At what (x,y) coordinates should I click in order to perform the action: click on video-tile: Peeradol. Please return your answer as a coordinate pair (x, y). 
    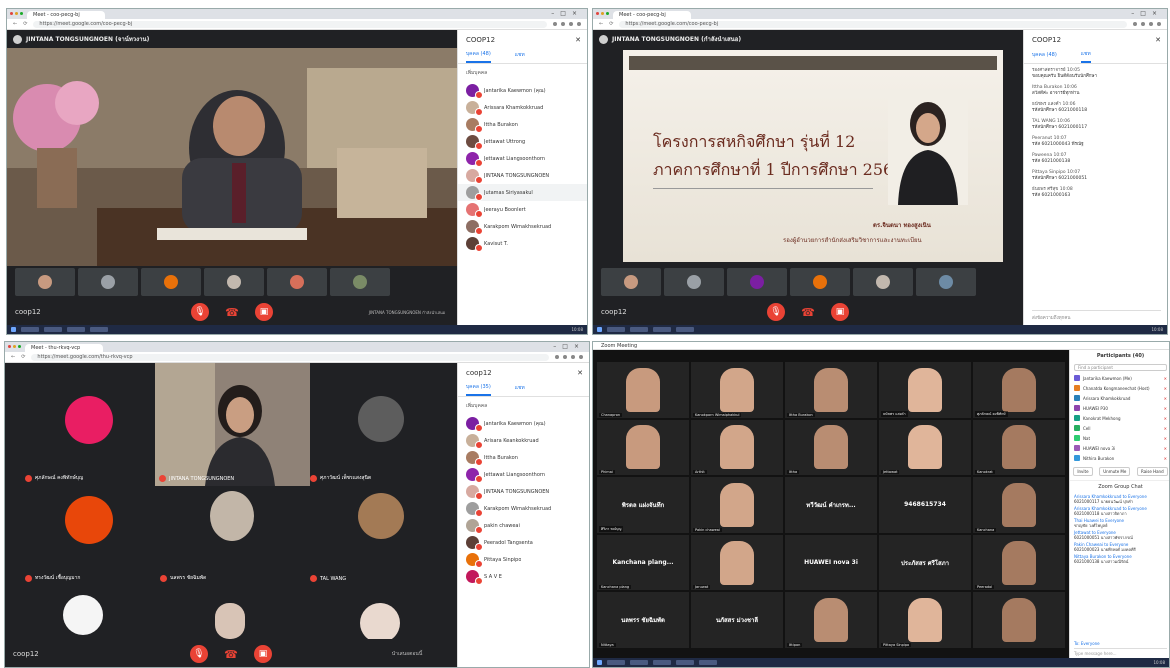
    Looking at the image, I should click on (1019, 562).